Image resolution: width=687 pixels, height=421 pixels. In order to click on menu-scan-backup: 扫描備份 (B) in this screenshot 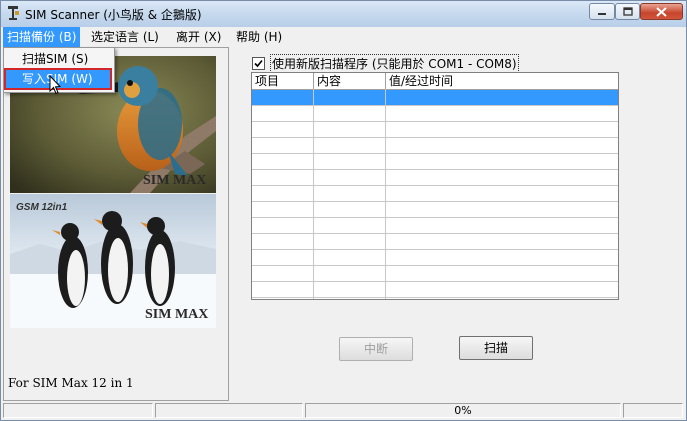, I will do `click(42, 37)`.